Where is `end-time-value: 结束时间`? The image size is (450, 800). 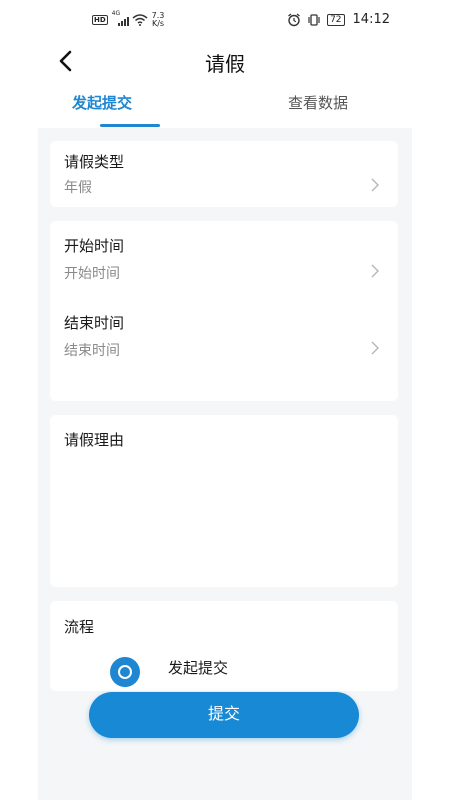 end-time-value: 结束时间 is located at coordinates (92, 351).